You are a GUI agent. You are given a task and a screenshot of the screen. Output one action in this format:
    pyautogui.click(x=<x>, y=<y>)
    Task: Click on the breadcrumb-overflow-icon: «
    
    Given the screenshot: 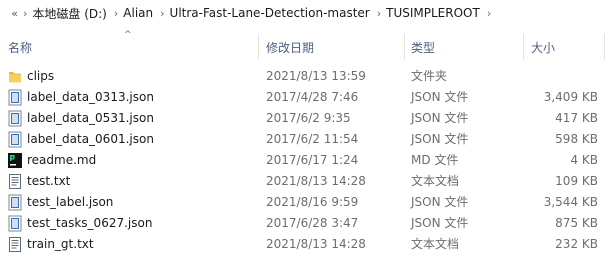 What is the action you would take?
    pyautogui.click(x=9, y=13)
    